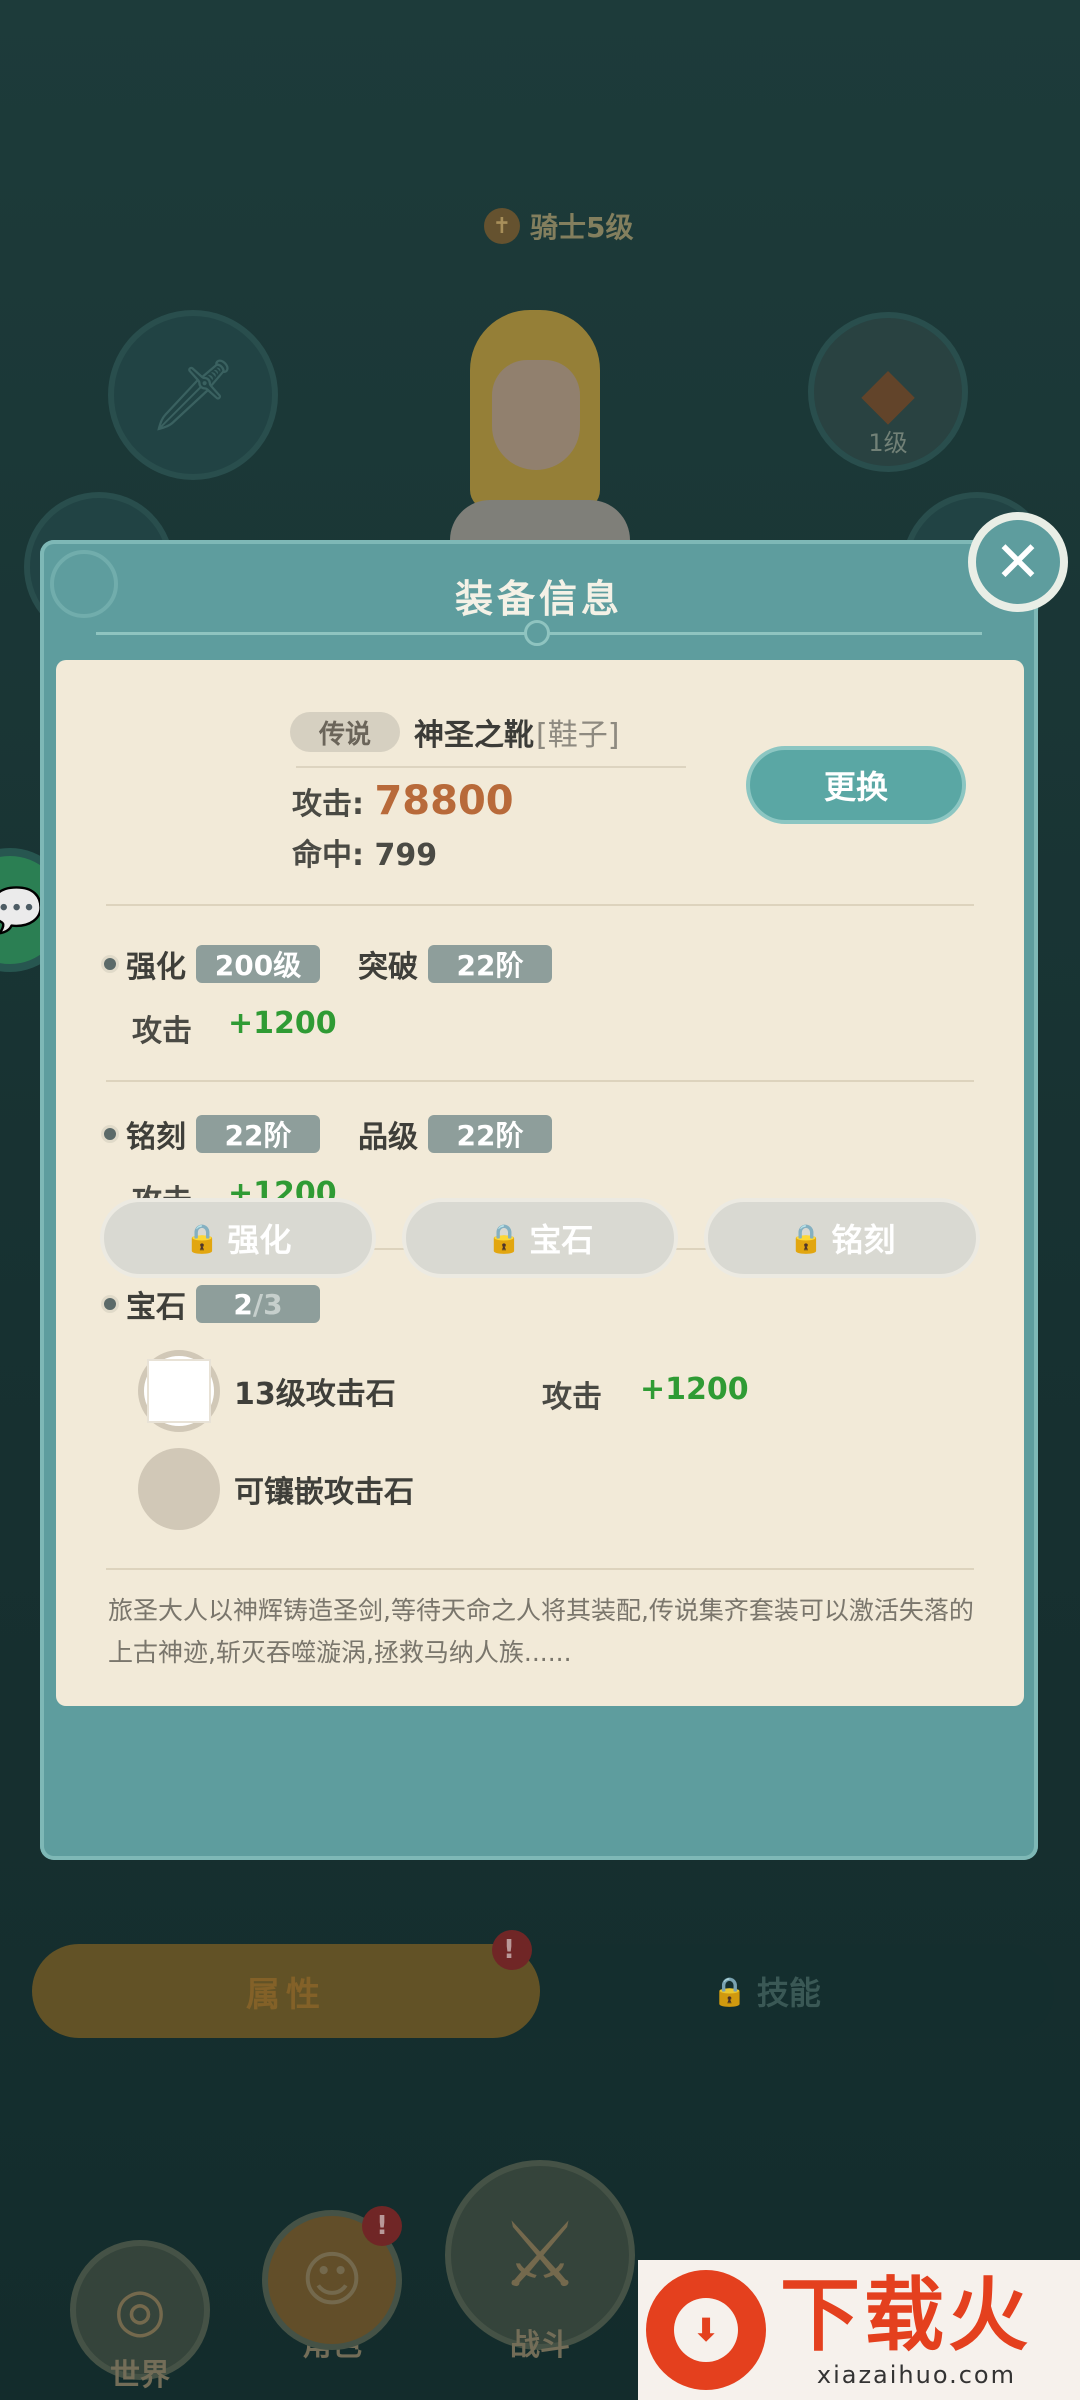  What do you see at coordinates (328, 1134) in the screenshot?
I see `engrave-section-header: 铭刻 22阶 品级 22阶` at bounding box center [328, 1134].